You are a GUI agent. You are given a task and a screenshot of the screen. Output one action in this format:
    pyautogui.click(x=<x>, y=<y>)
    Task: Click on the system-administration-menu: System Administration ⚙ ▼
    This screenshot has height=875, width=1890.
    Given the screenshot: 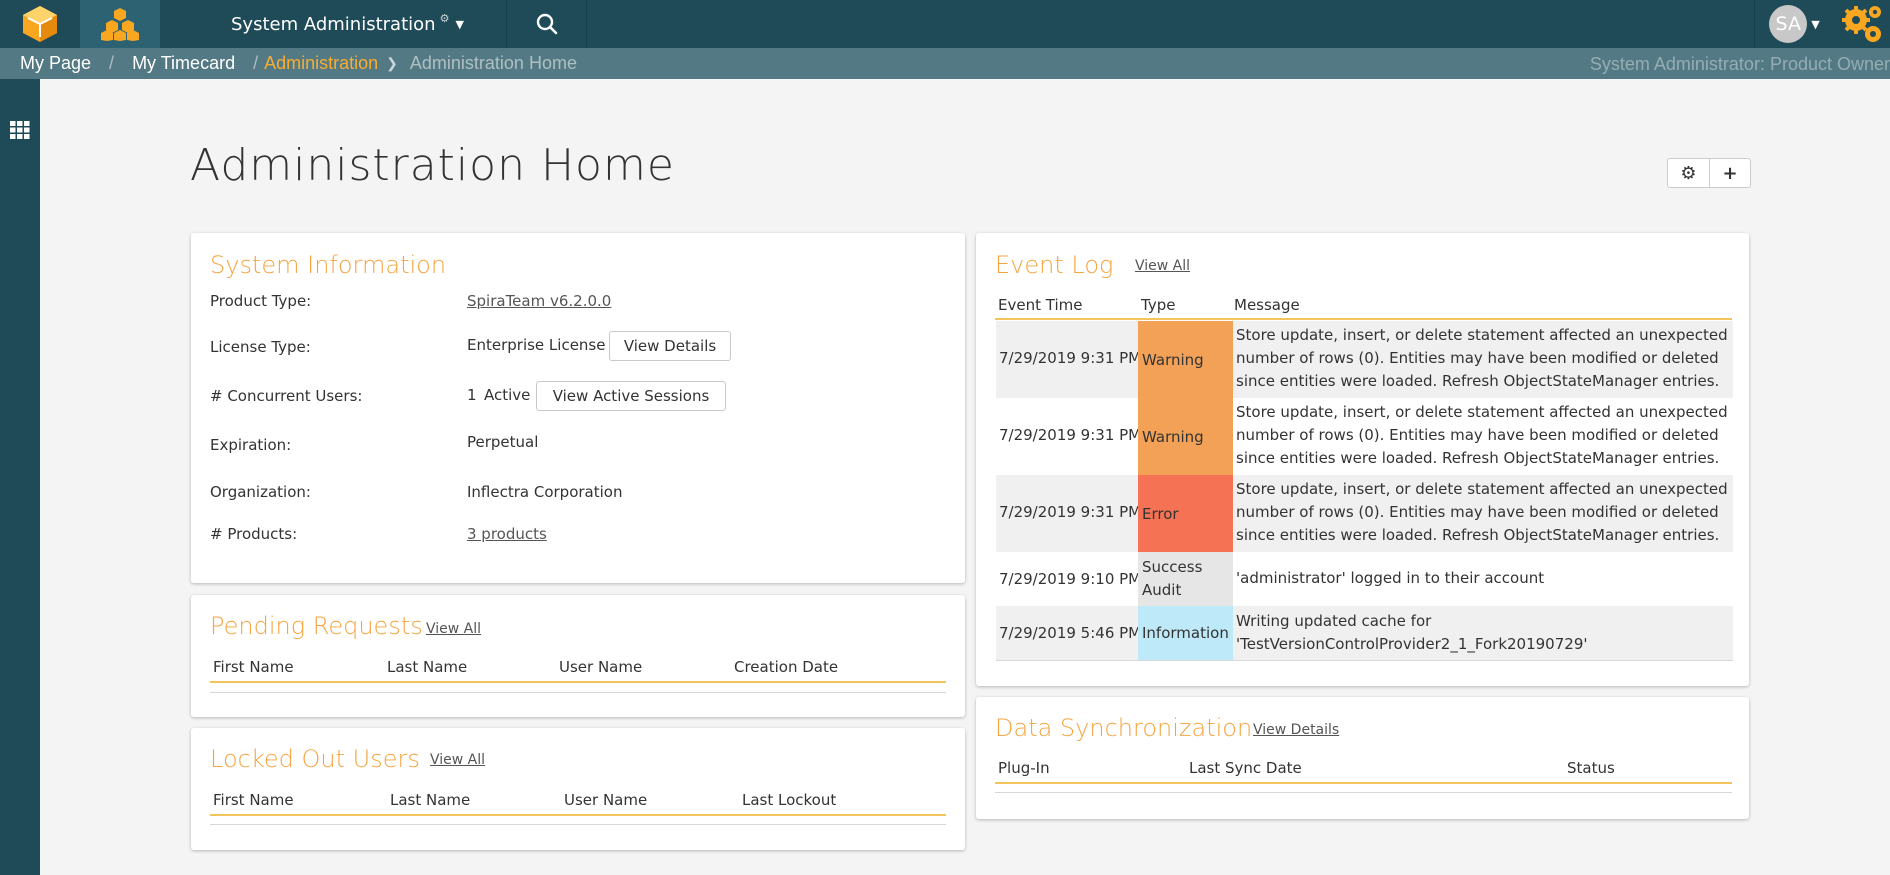 What is the action you would take?
    pyautogui.click(x=333, y=24)
    